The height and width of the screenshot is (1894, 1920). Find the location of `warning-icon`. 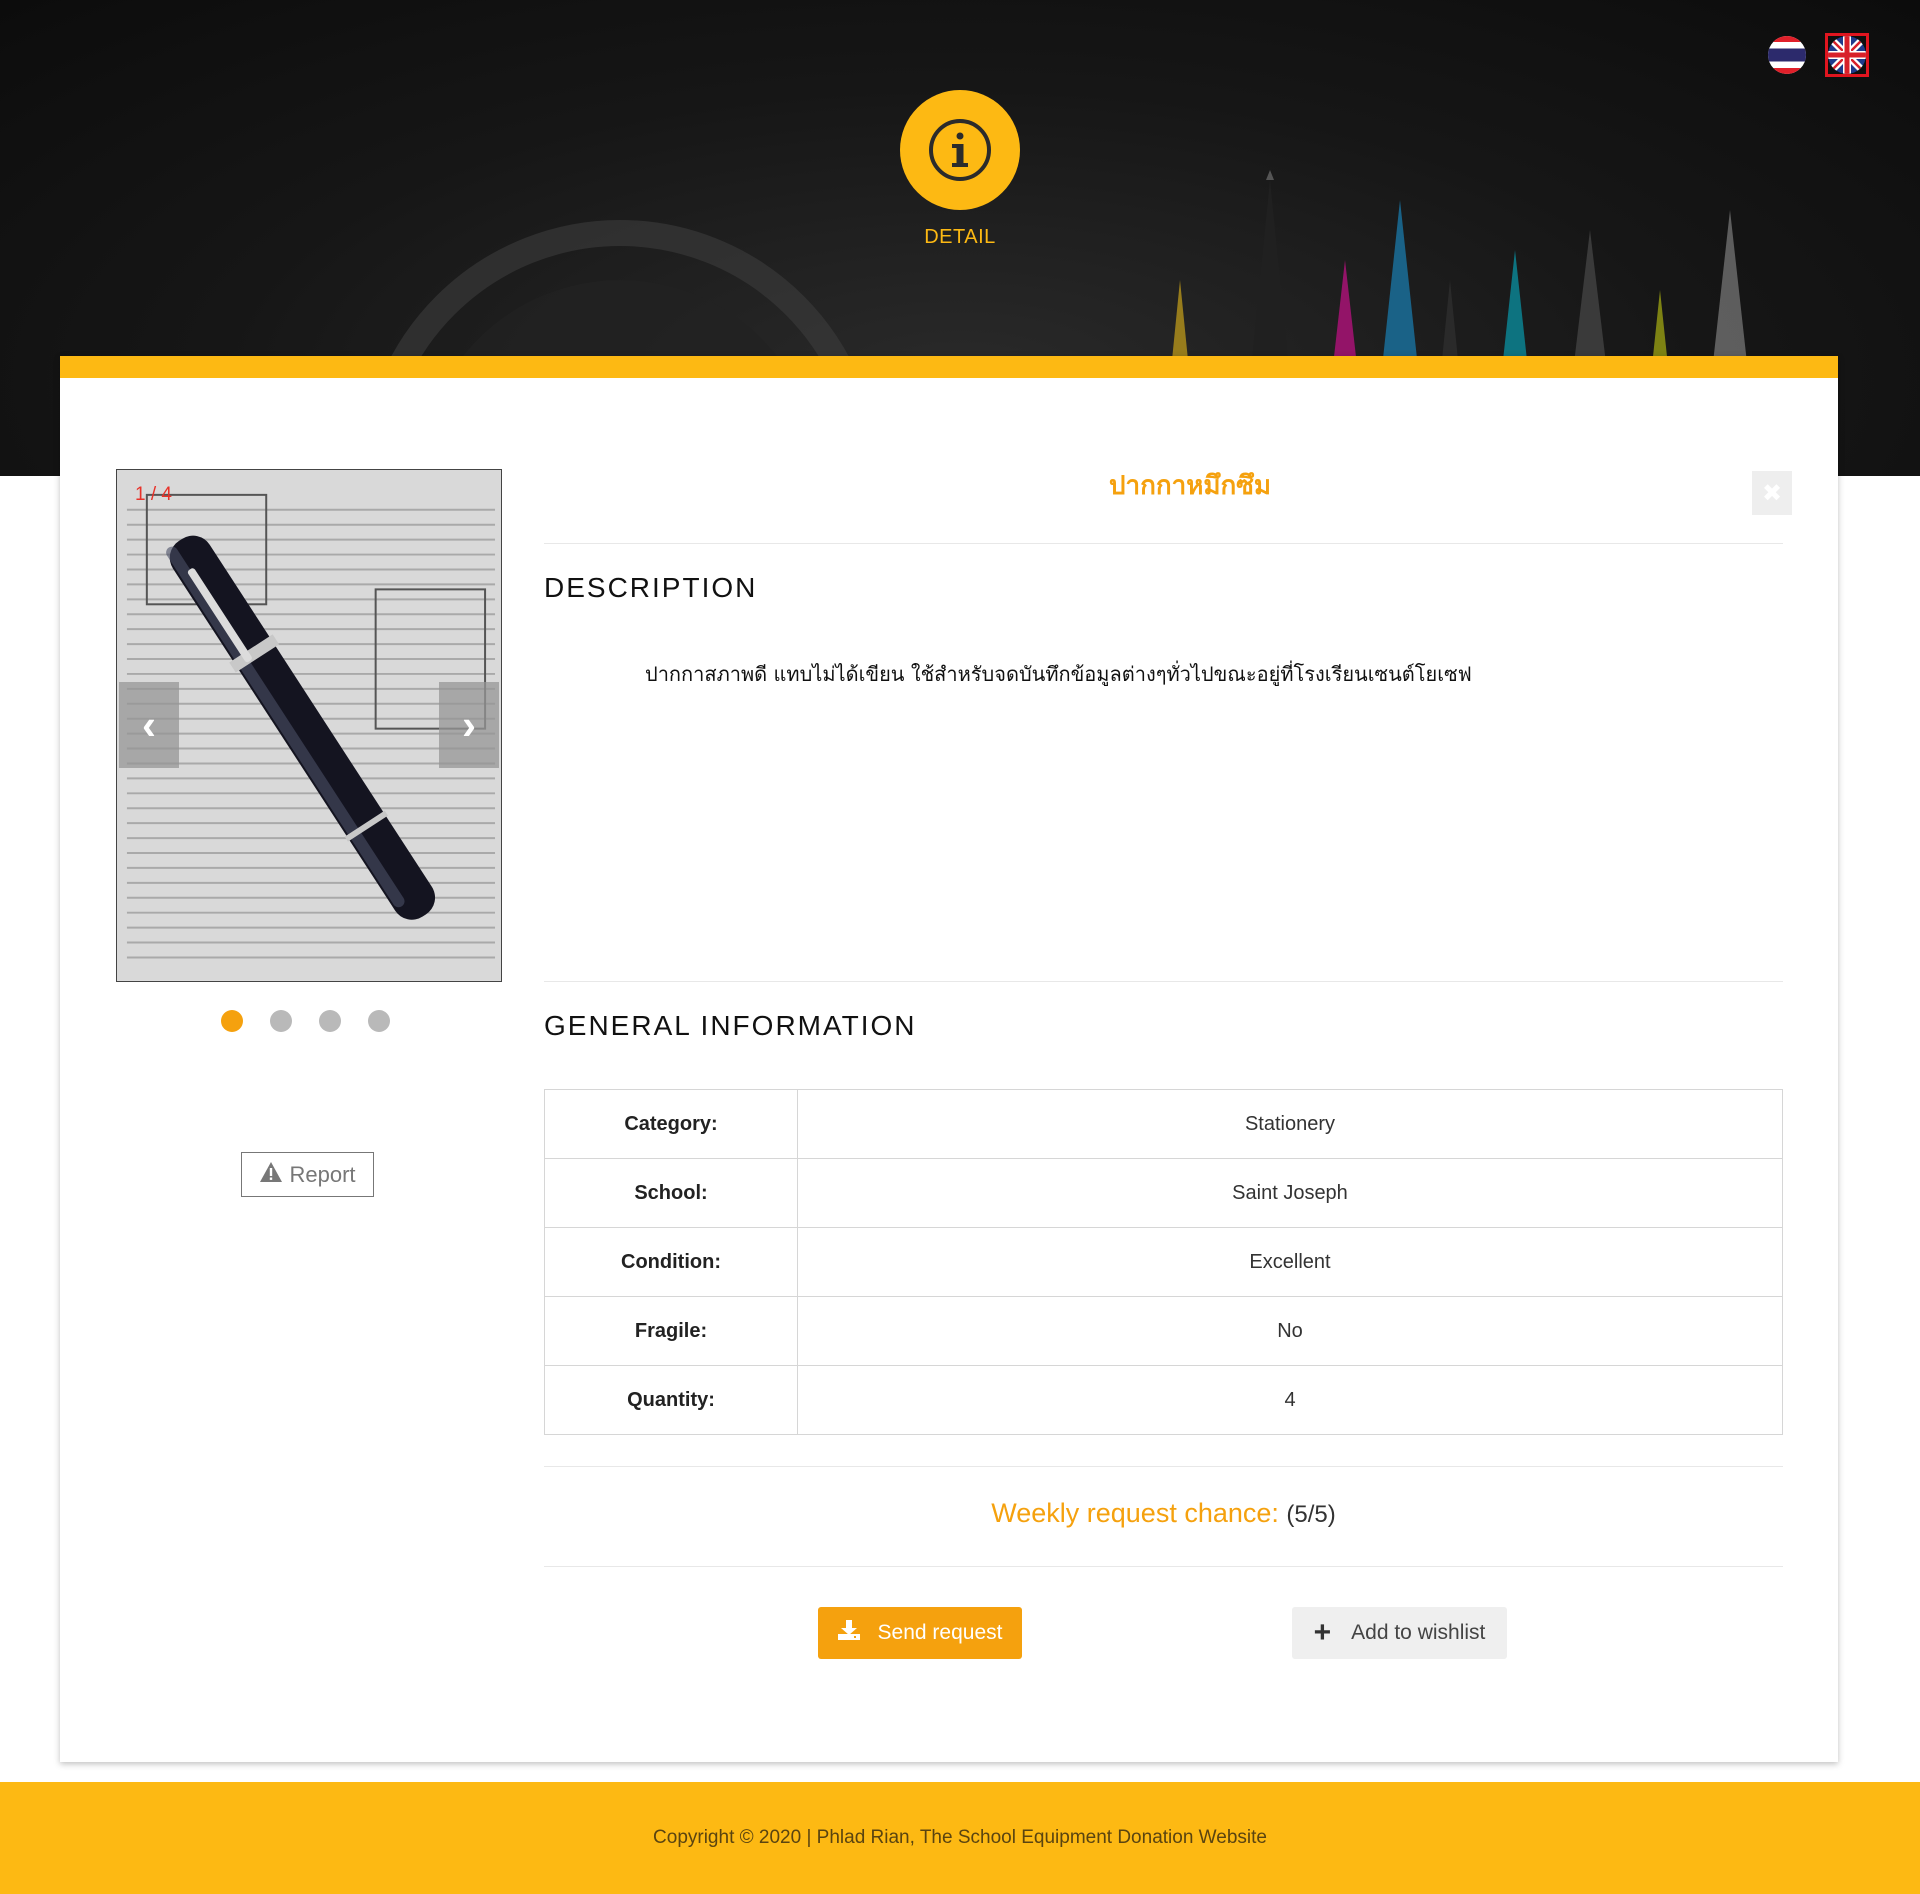

warning-icon is located at coordinates (271, 1175).